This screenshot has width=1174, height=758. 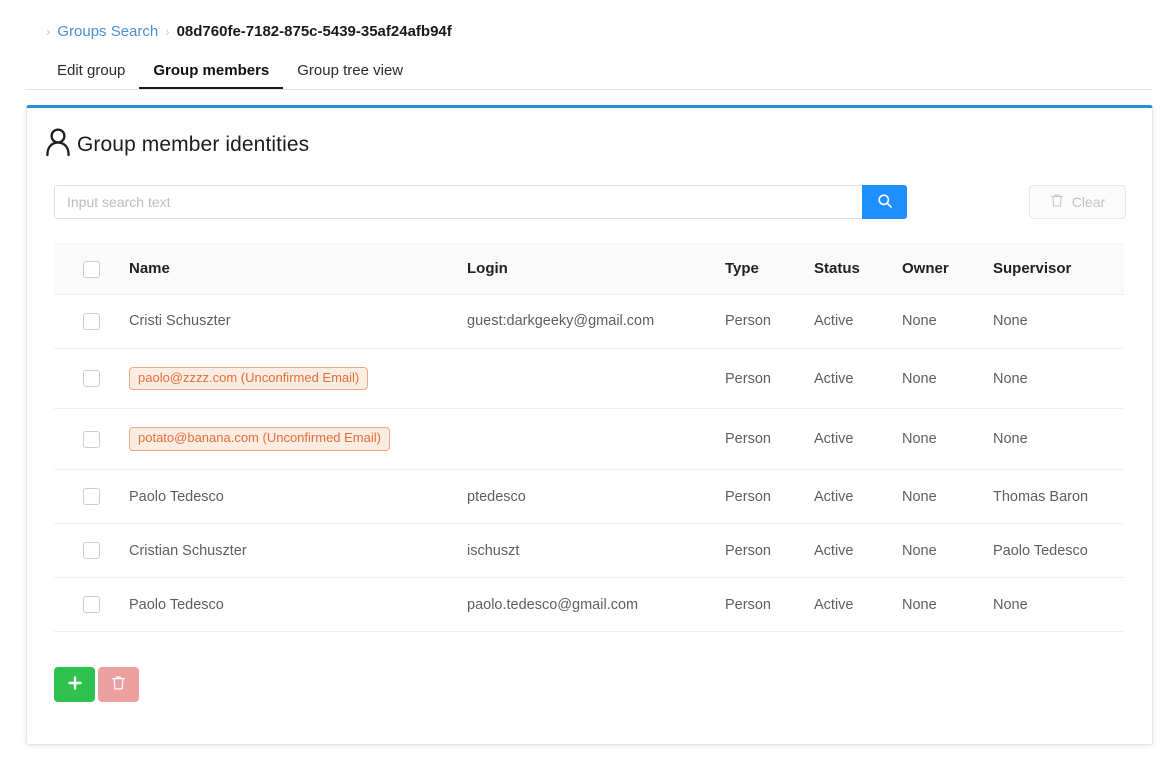 I want to click on cell-supervisor: Paolo Tedesco, so click(x=1058, y=551).